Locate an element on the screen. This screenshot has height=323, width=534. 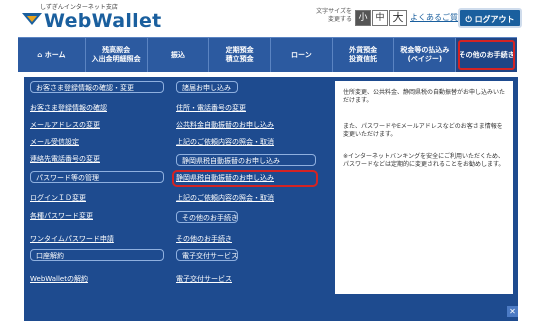
home-icon: ⌂ is located at coordinates (40, 54).